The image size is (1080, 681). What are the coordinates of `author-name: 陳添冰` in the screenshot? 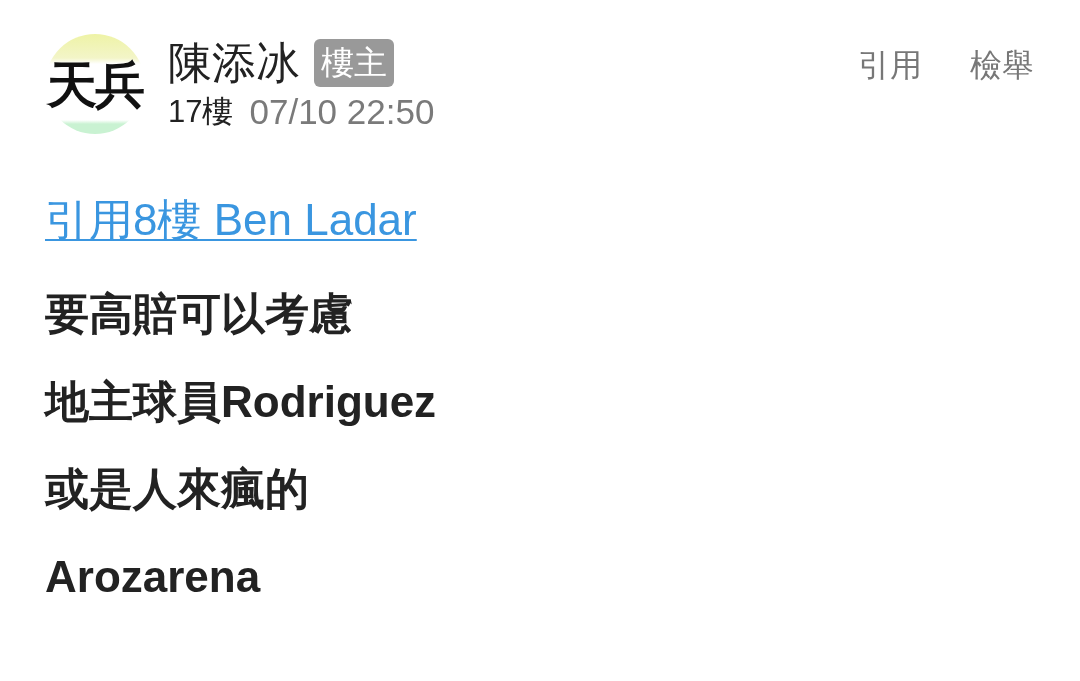 It's located at (234, 63).